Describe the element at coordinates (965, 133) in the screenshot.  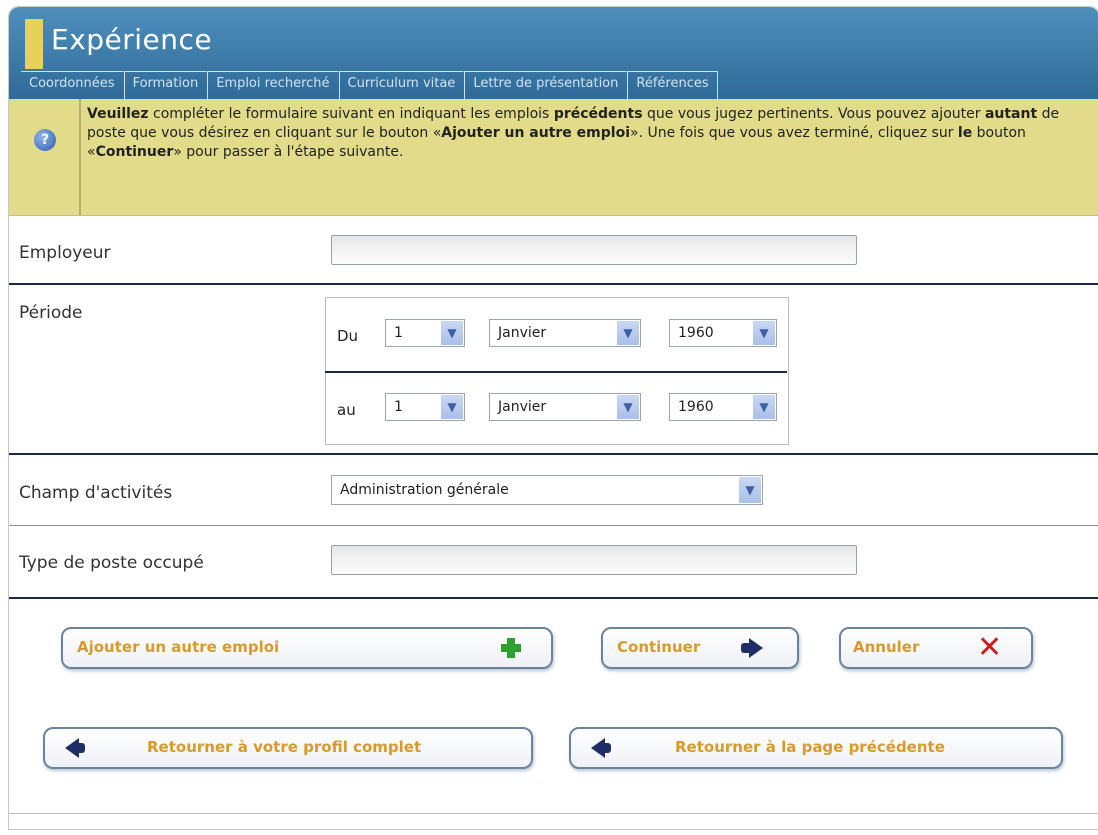
I see `instr-part: le` at that location.